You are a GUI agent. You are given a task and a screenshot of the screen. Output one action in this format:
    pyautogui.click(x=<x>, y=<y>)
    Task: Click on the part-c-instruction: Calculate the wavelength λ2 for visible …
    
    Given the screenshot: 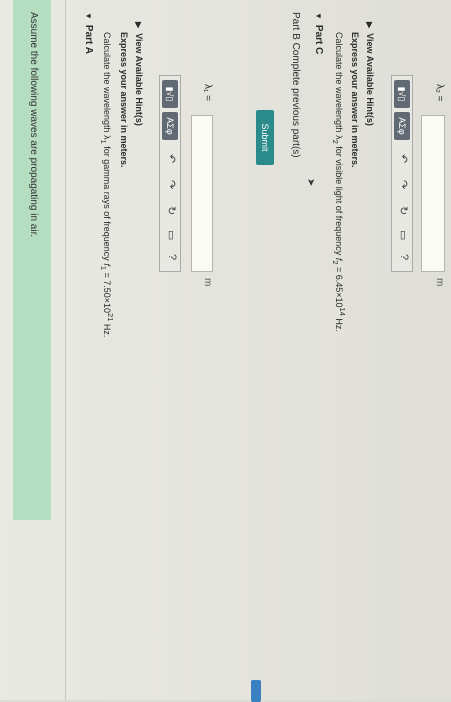 What is the action you would take?
    pyautogui.click(x=339, y=182)
    